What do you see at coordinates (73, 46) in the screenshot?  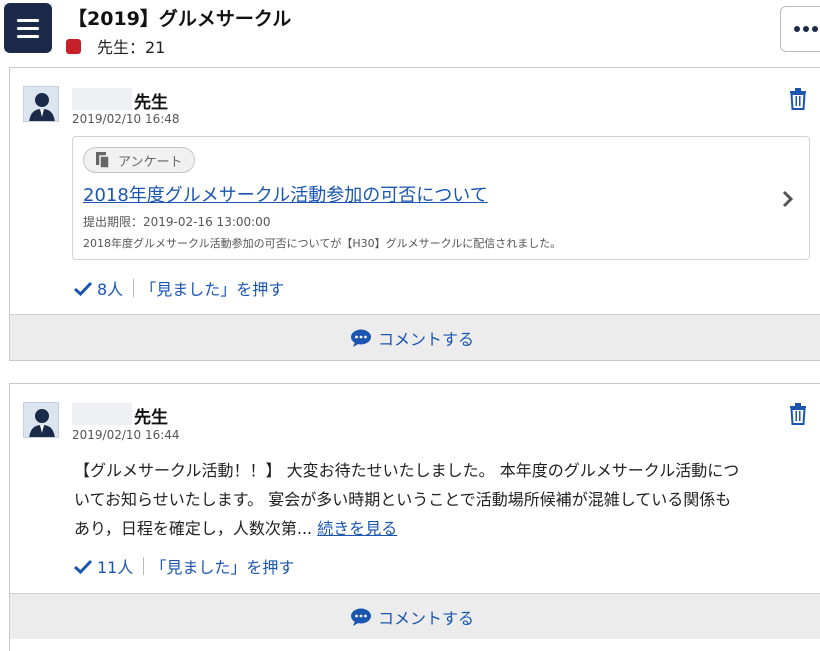 I see `status-badge` at bounding box center [73, 46].